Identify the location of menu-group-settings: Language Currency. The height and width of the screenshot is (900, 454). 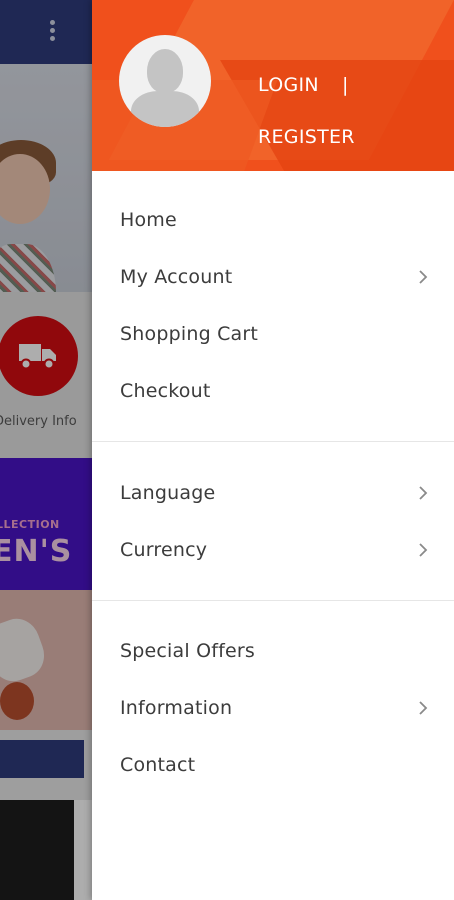
(273, 521).